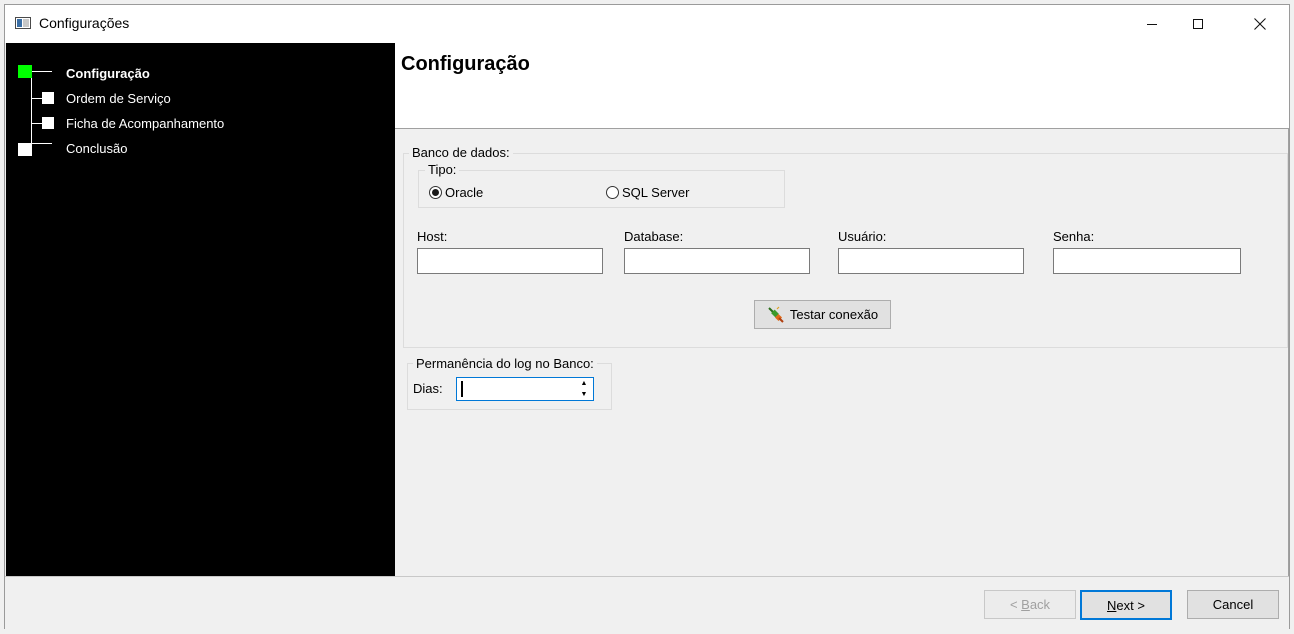 This screenshot has height=634, width=1294. What do you see at coordinates (108, 73) in the screenshot?
I see `step-label: Configuração` at bounding box center [108, 73].